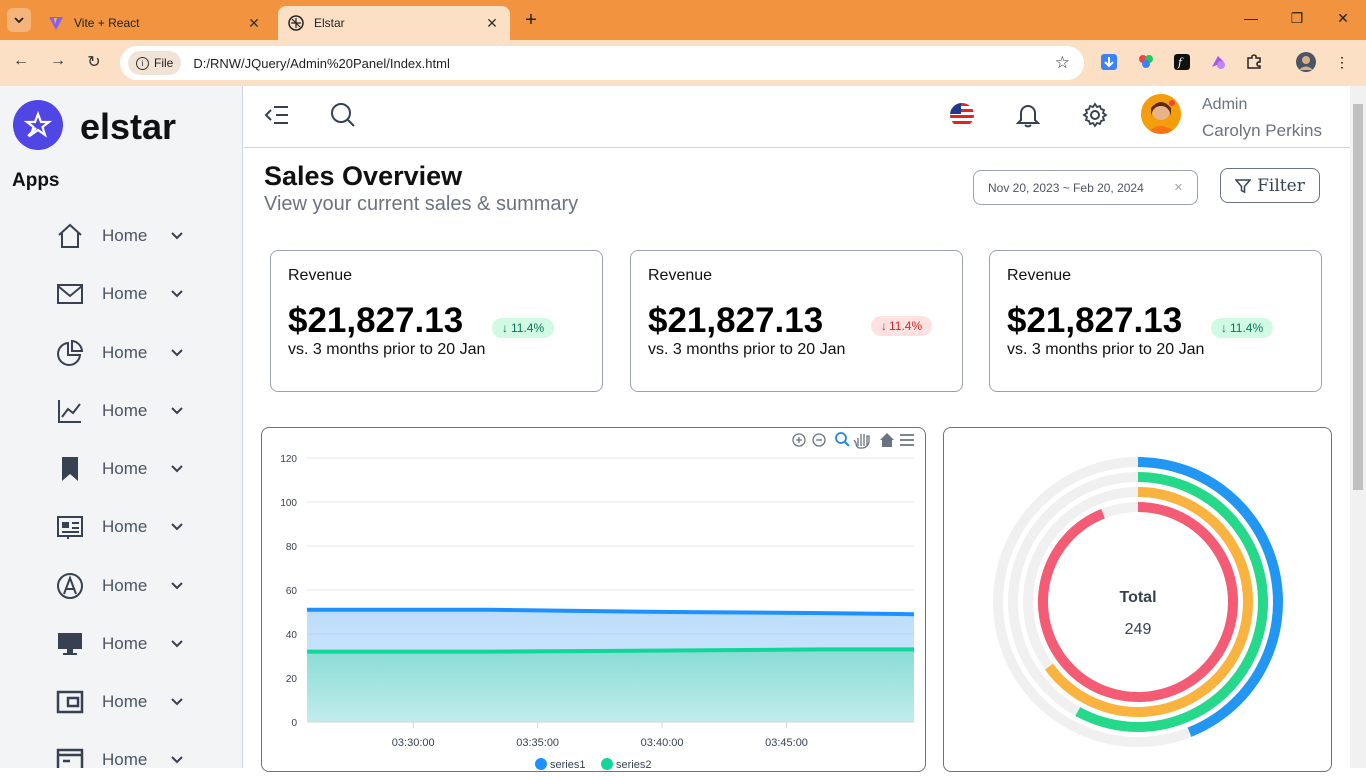  Describe the element at coordinates (1297, 18) in the screenshot. I see `restore-icon: ❐` at that location.